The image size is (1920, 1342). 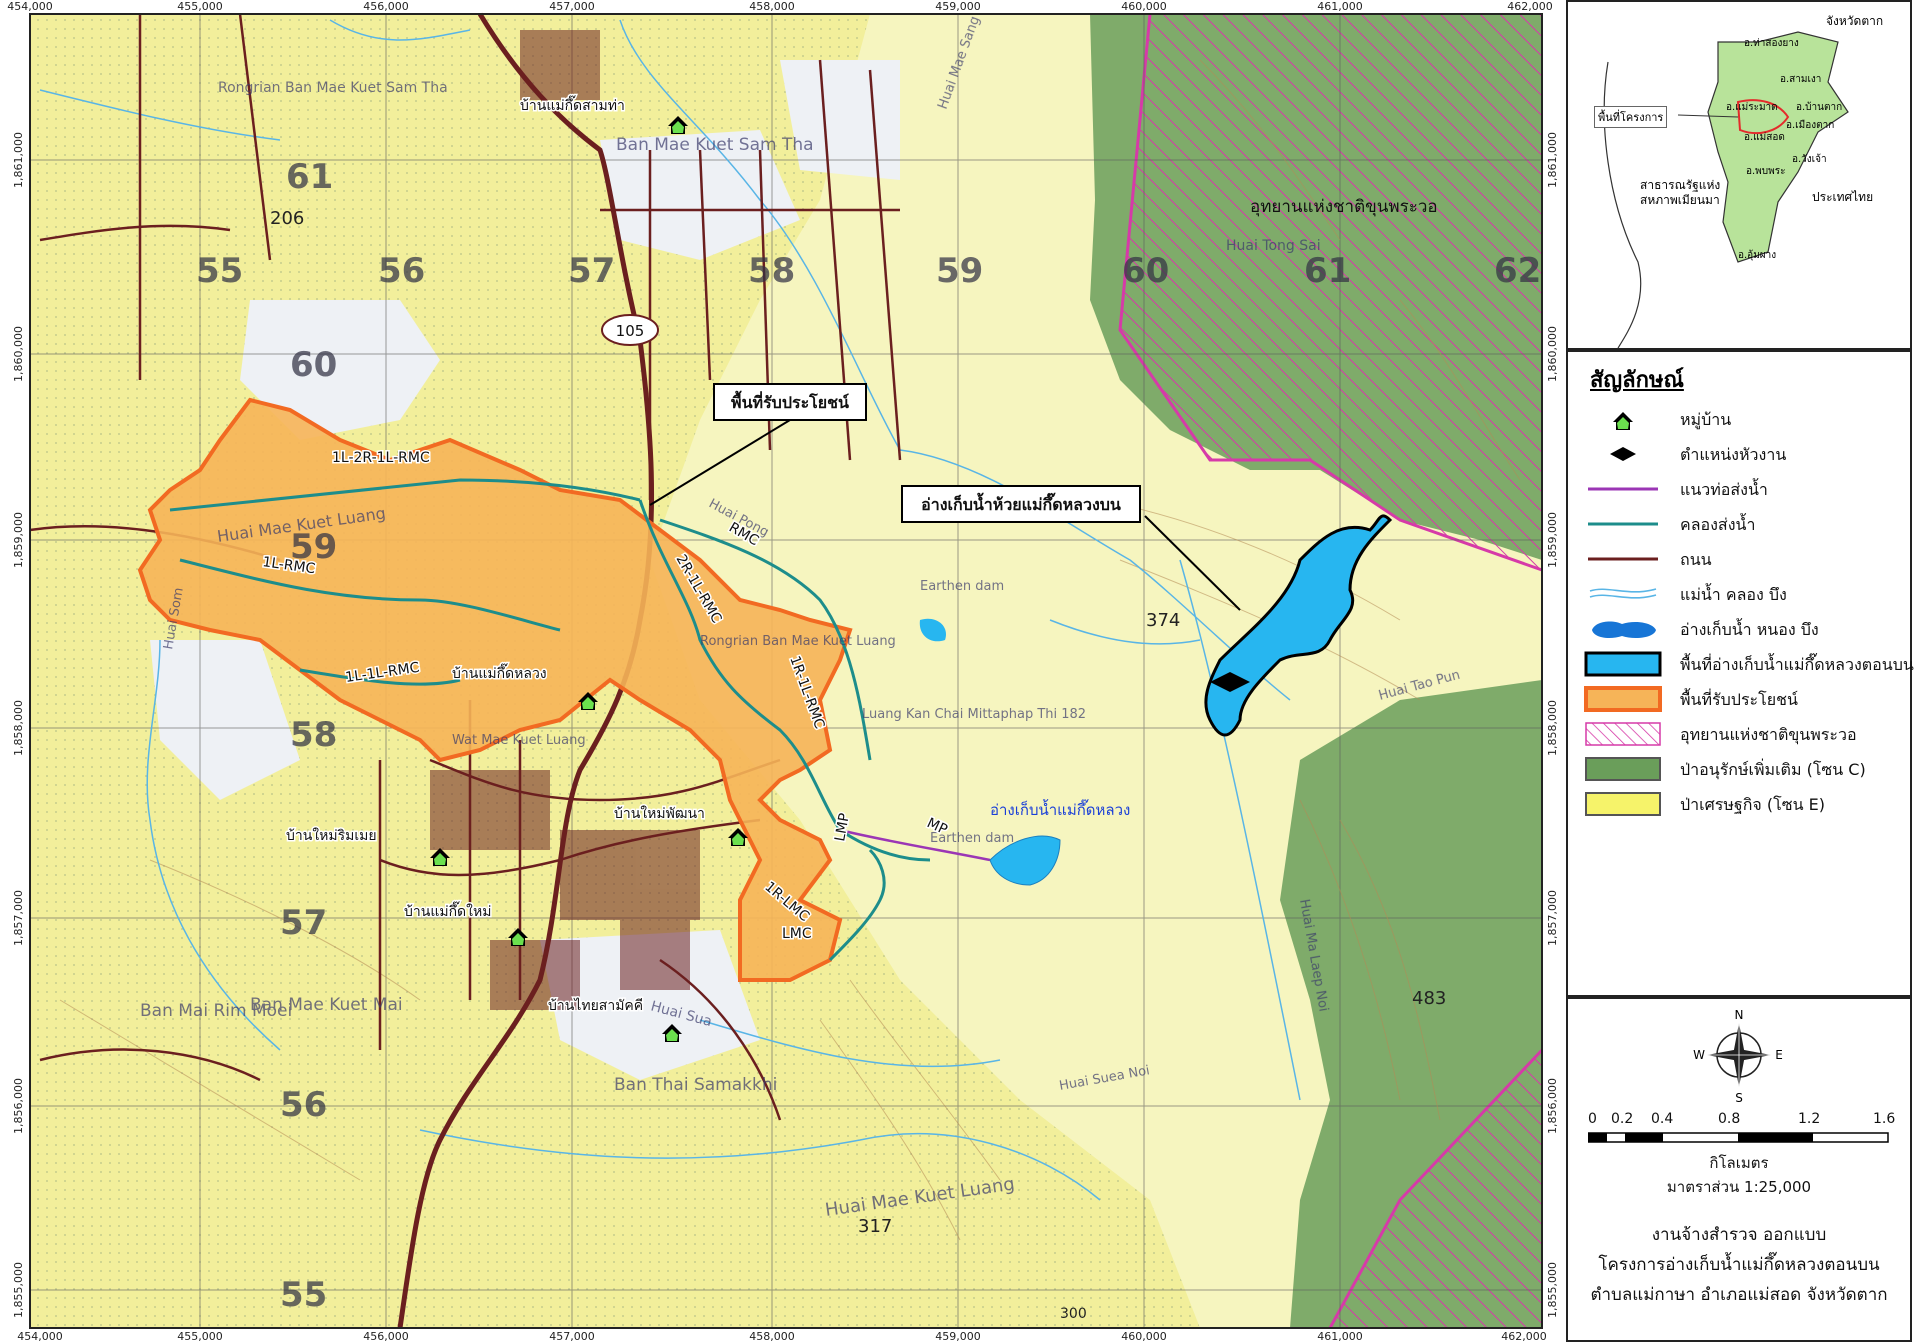 What do you see at coordinates (1843, 197) in the screenshot?
I see `inset-thailand-label: ประเทศไทย` at bounding box center [1843, 197].